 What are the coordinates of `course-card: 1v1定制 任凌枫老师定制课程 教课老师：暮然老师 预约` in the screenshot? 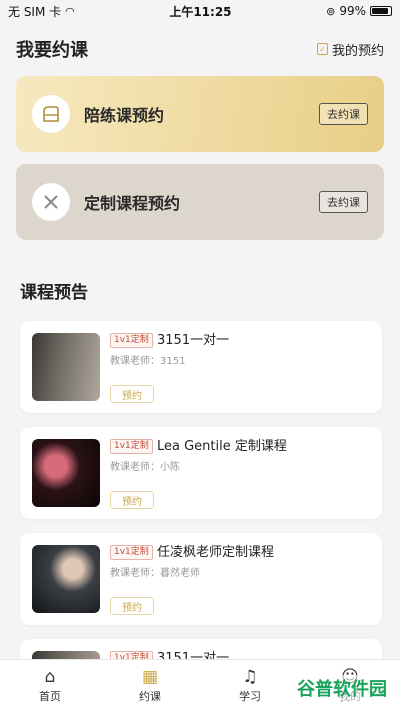 It's located at (201, 579).